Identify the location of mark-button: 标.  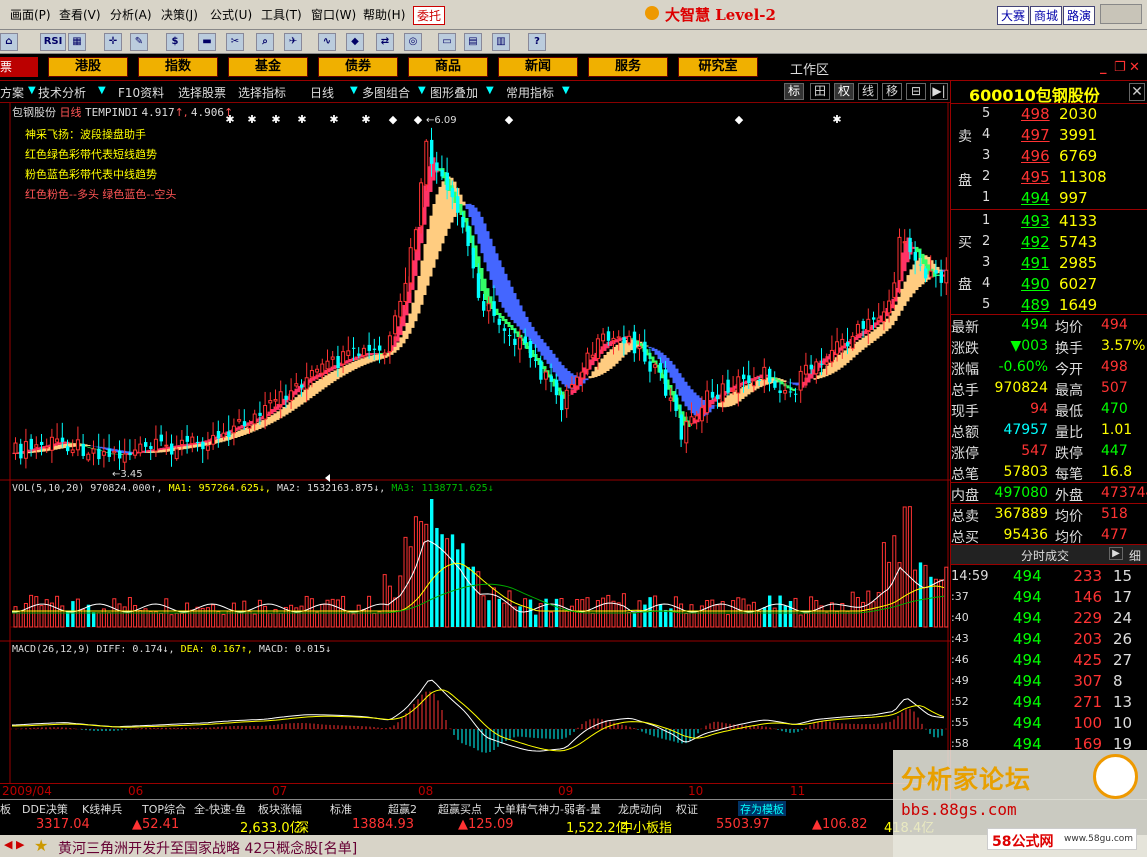
(794, 91).